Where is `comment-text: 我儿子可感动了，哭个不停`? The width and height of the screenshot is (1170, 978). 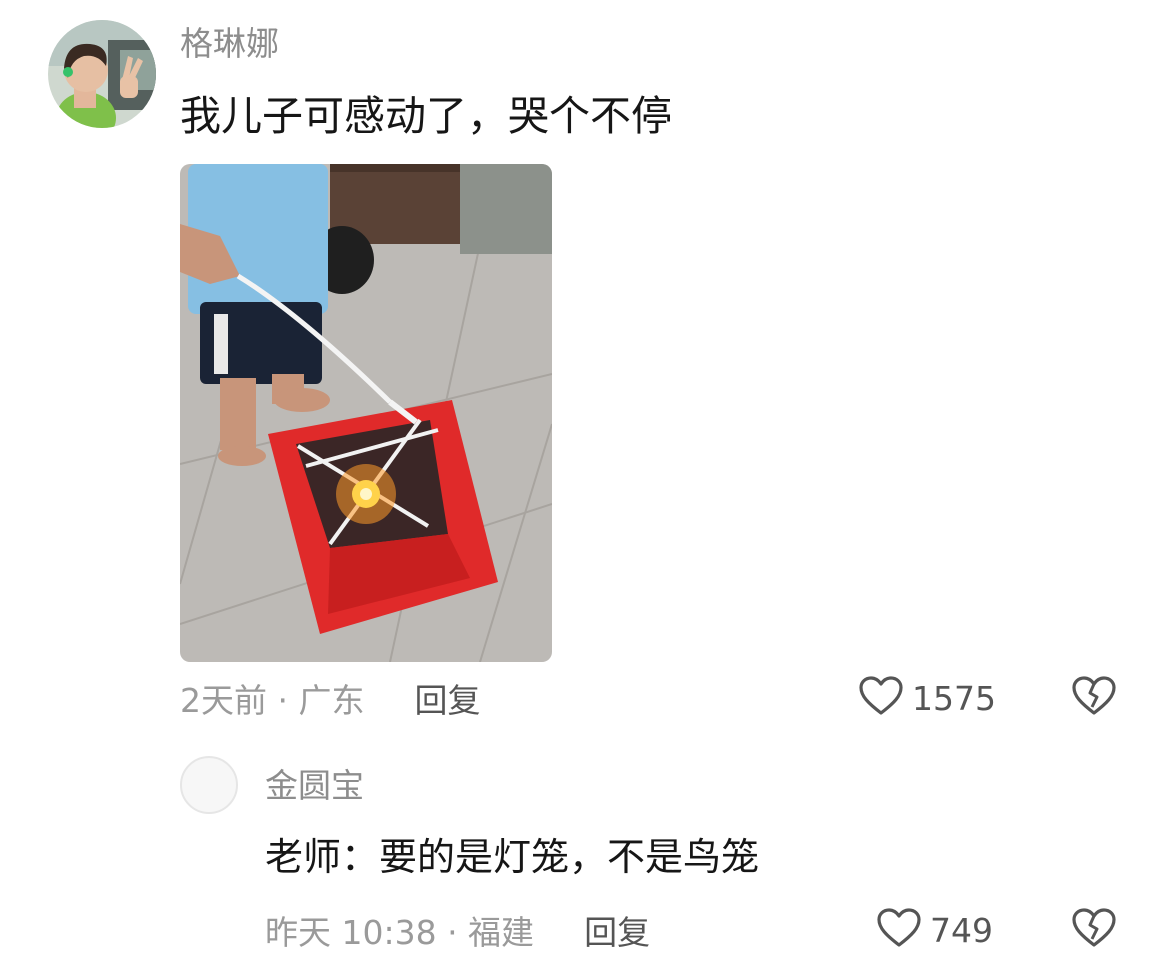
comment-text: 我儿子可感动了，哭个不停 is located at coordinates (426, 116).